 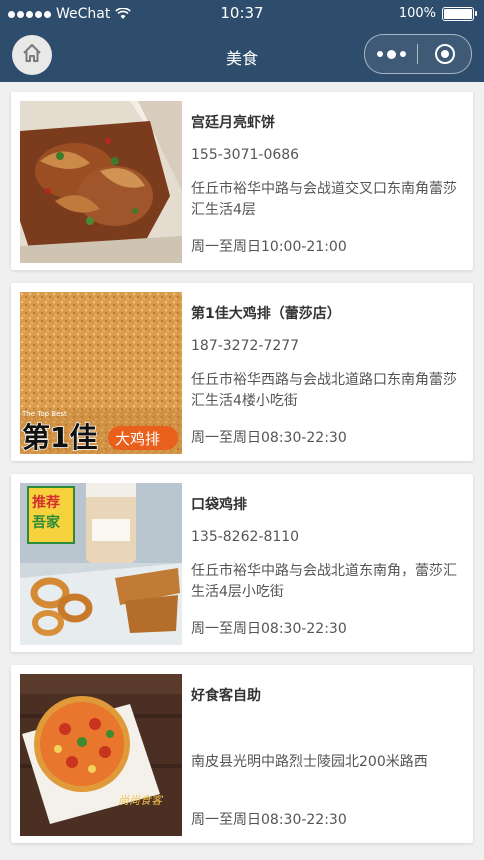 What do you see at coordinates (233, 123) in the screenshot?
I see `restaurant-name: 宫廷月亮虾饼` at bounding box center [233, 123].